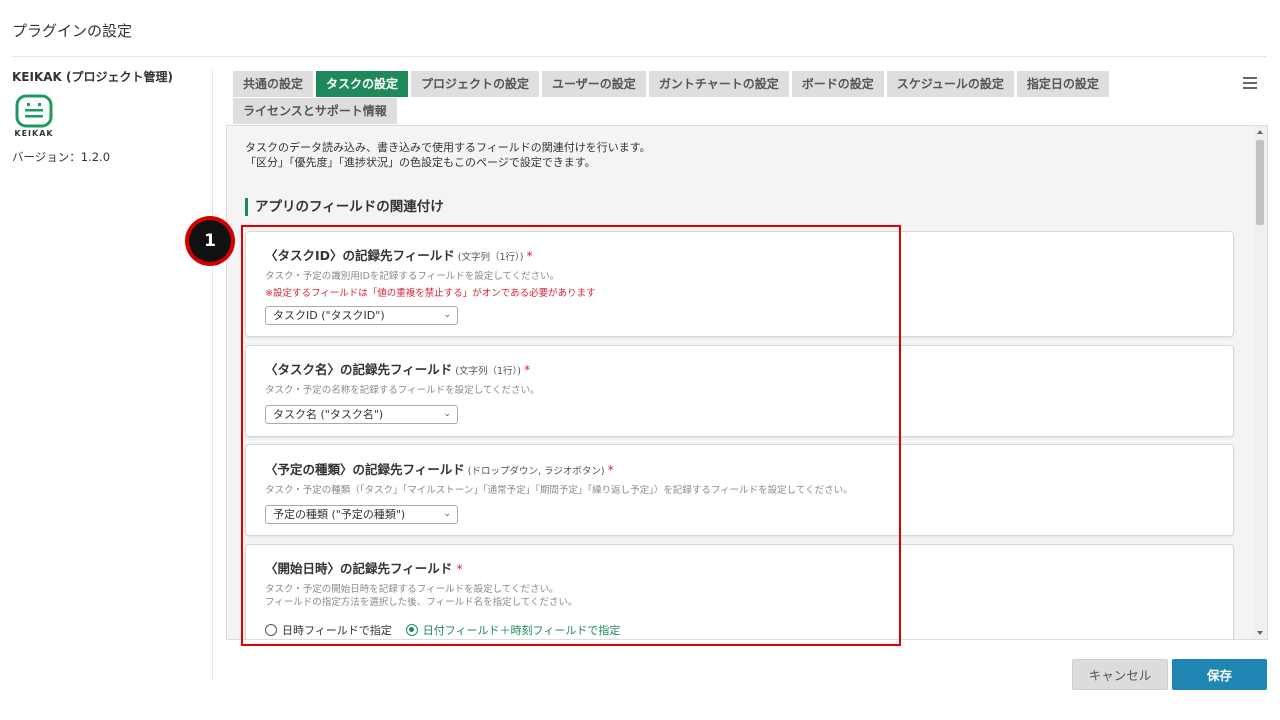  What do you see at coordinates (72, 31) in the screenshot?
I see `page-title: プラグインの設定` at bounding box center [72, 31].